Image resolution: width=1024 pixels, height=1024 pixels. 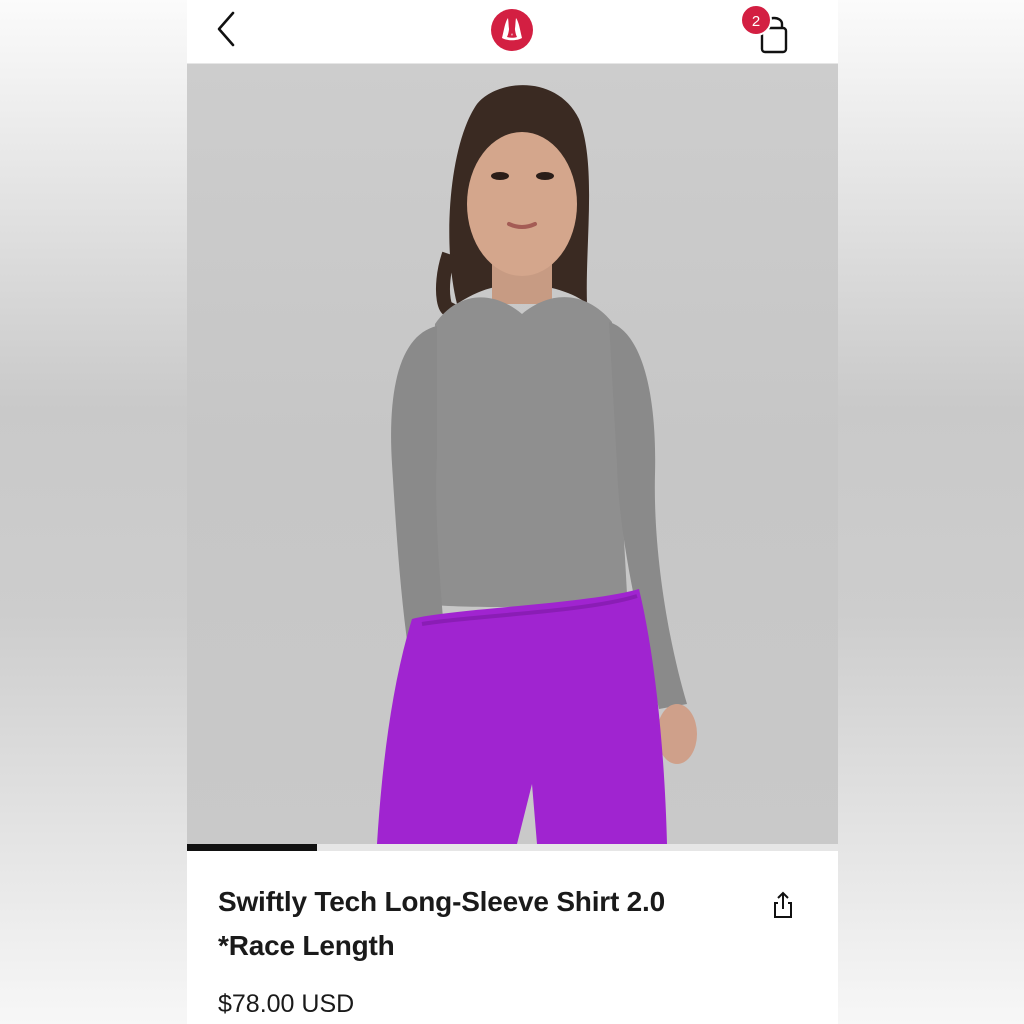 I want to click on product-title-line1: Swiftly Tech Long-Sleeve Shirt 2.0, so click(x=442, y=901).